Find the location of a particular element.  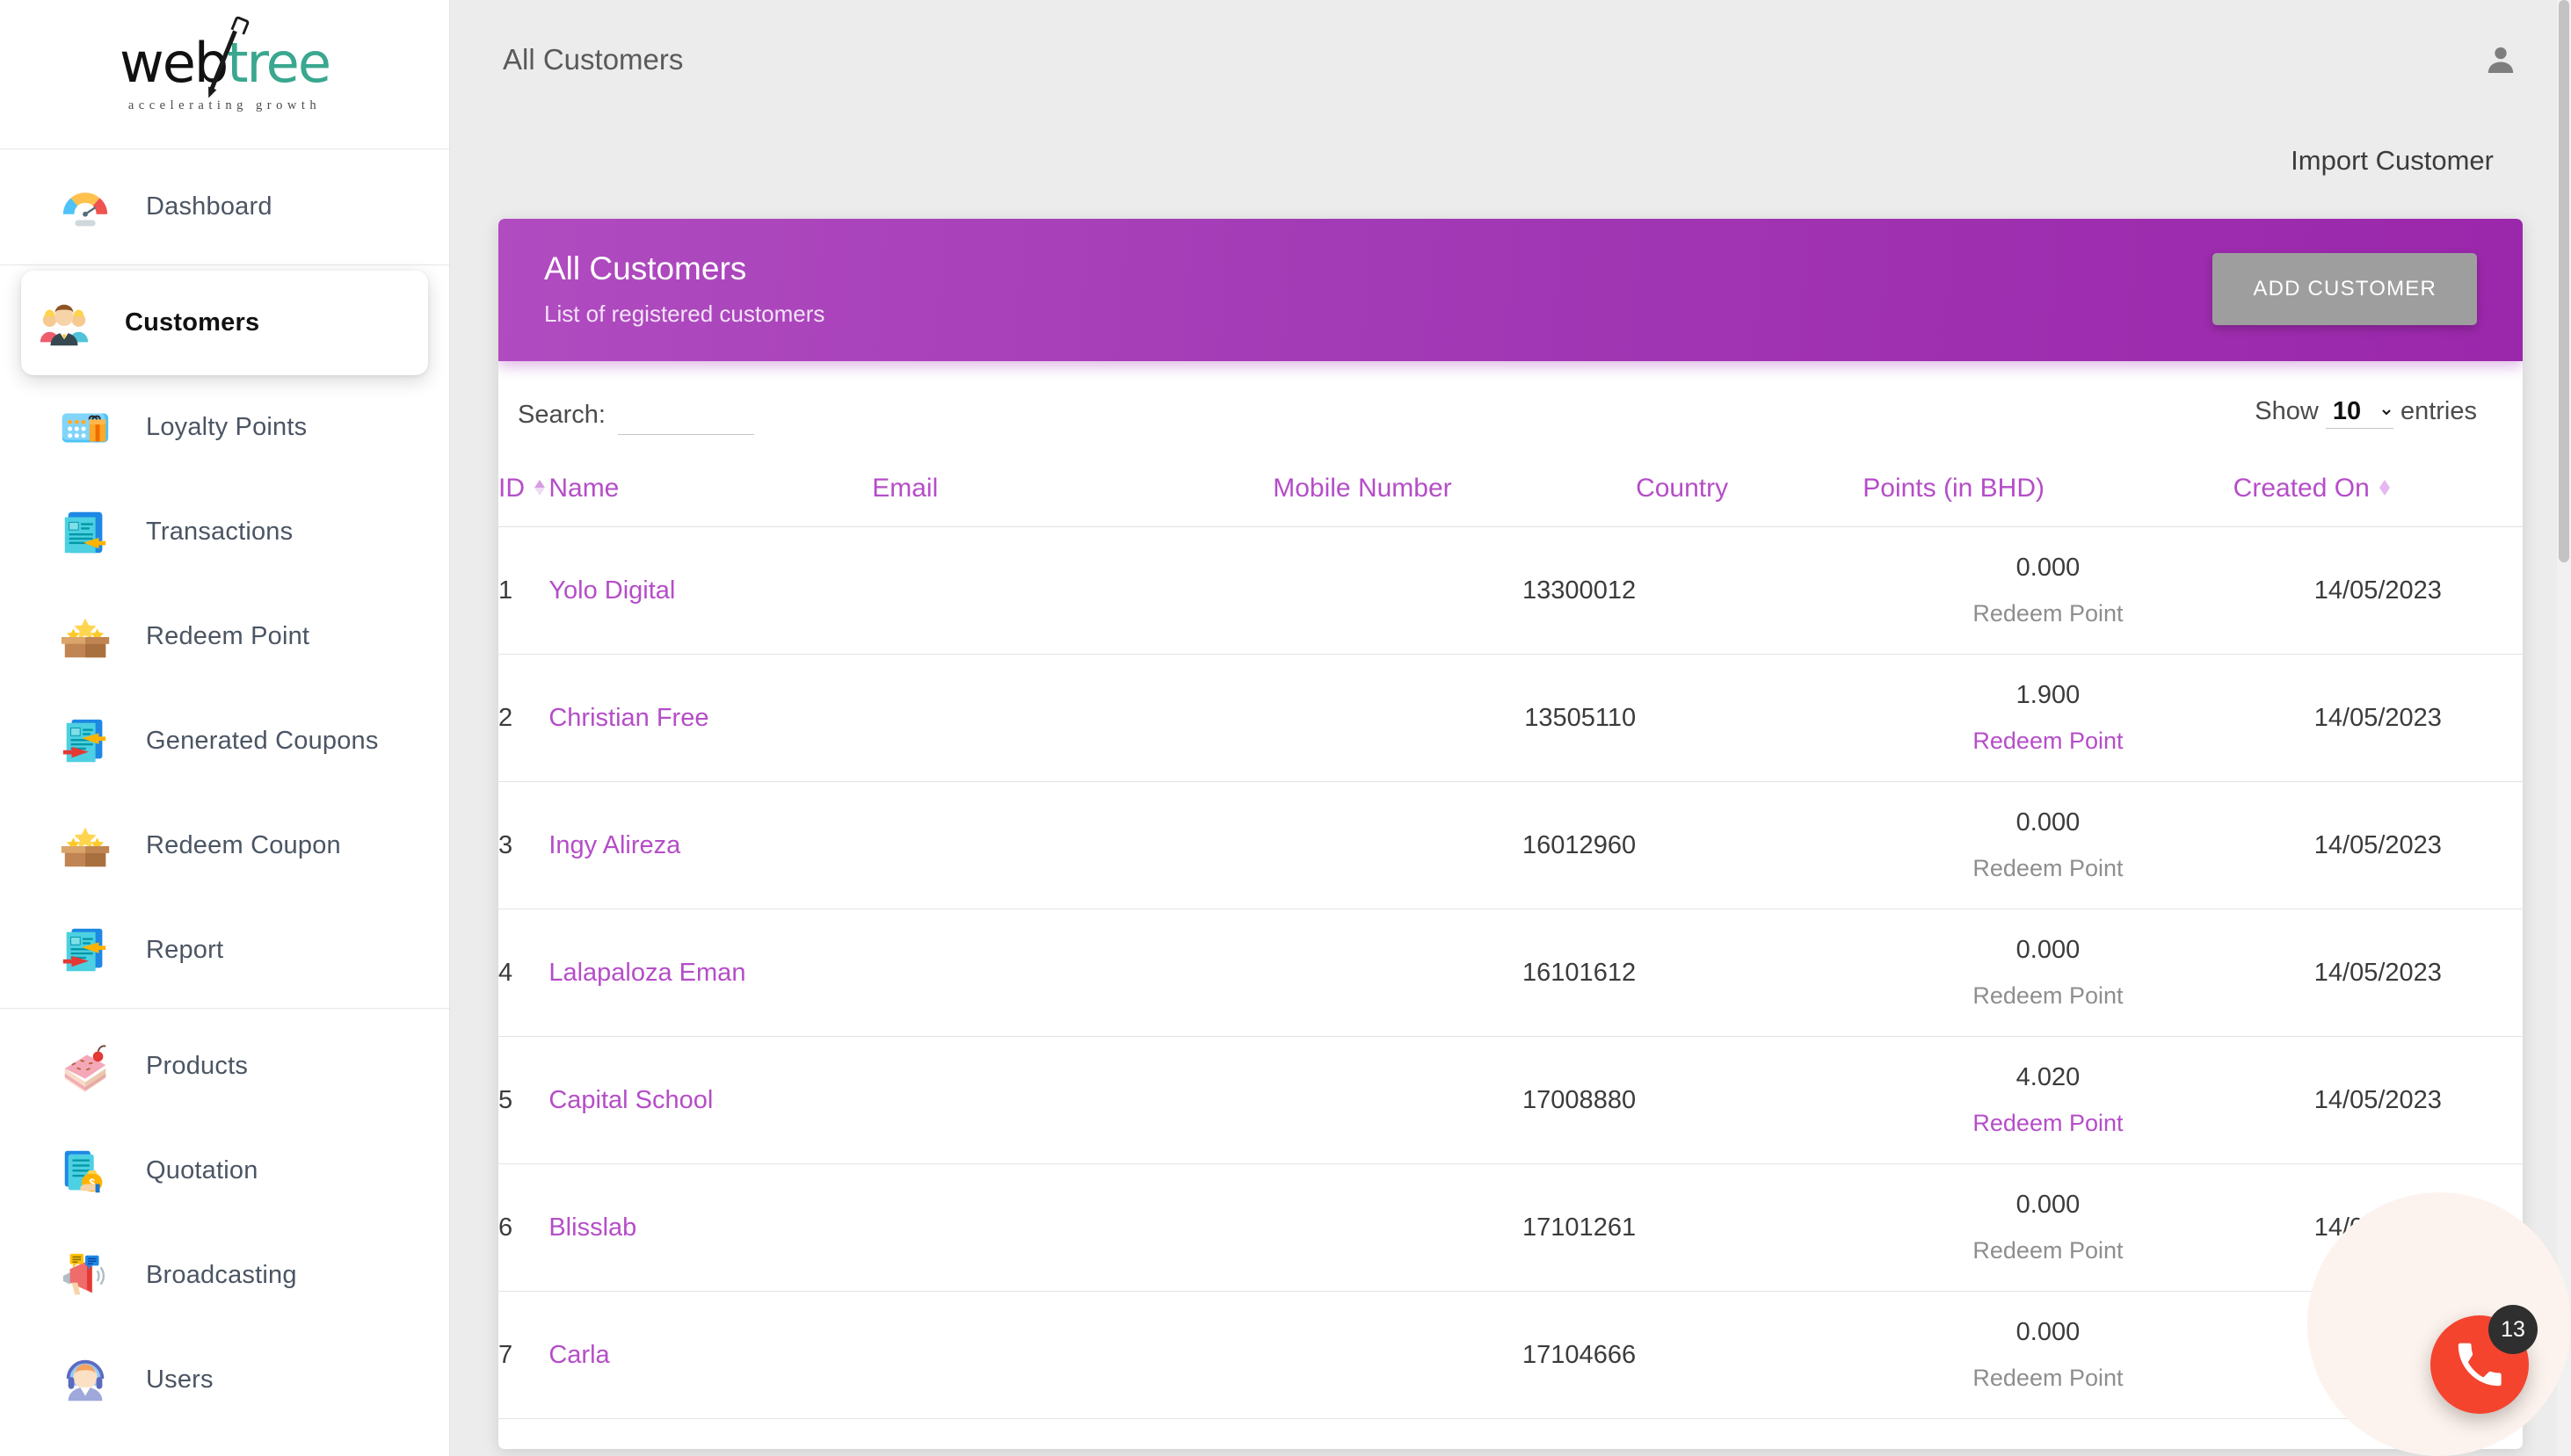

sidebar-item-dashboard: Dashboard is located at coordinates (224, 207).